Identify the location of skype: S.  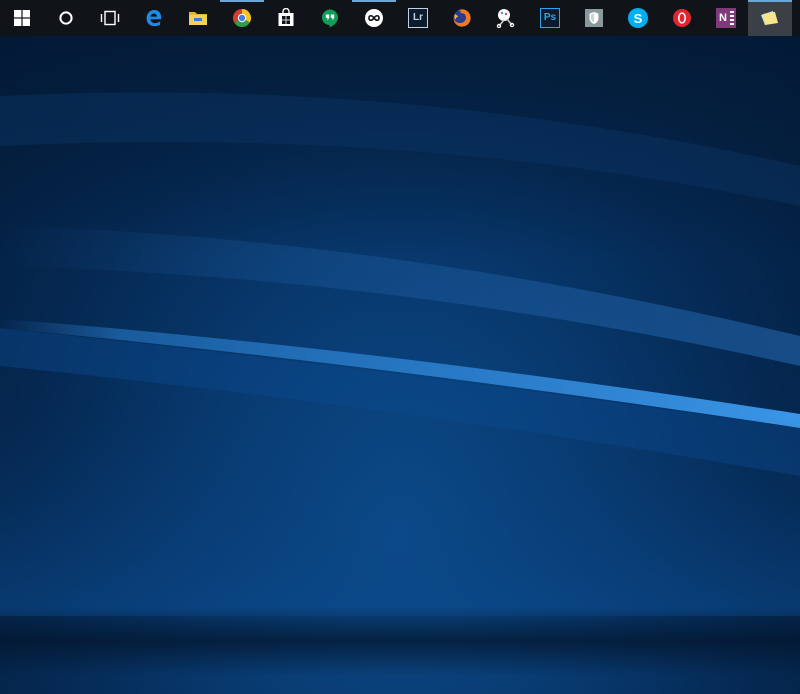
(638, 18).